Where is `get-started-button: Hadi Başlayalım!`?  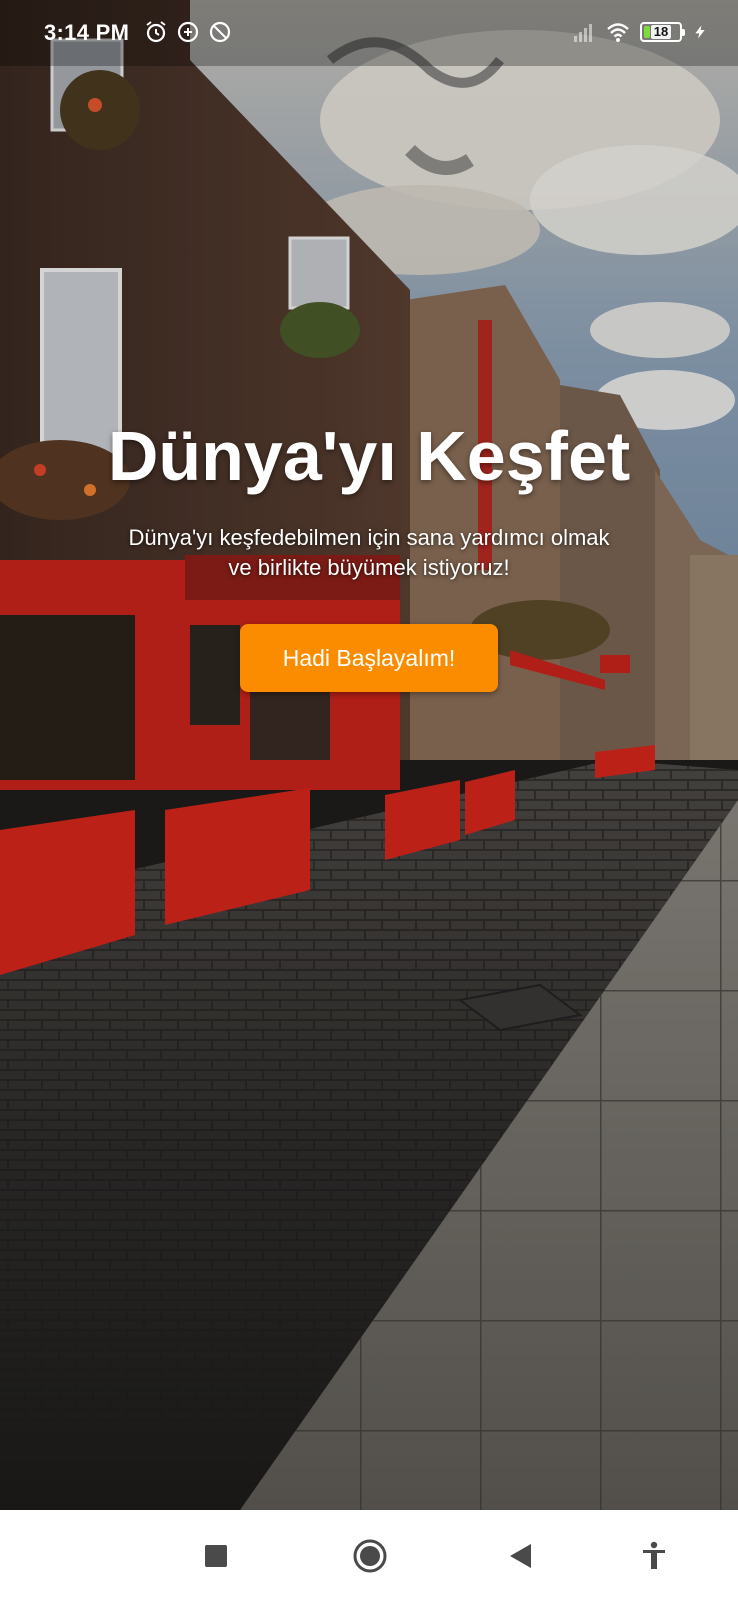
get-started-button: Hadi Başlayalım! is located at coordinates (369, 658).